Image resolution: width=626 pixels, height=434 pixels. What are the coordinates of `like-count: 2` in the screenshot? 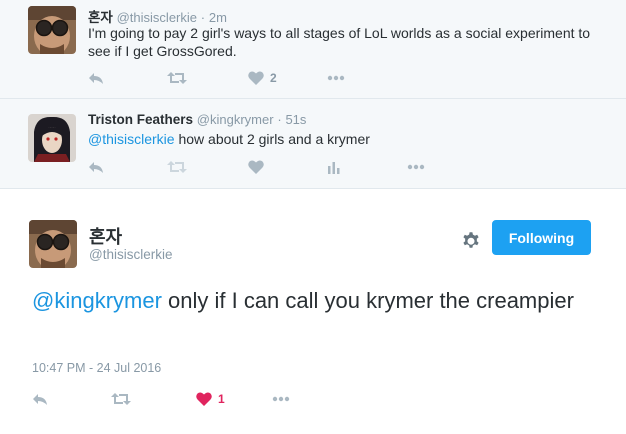 It's located at (273, 78).